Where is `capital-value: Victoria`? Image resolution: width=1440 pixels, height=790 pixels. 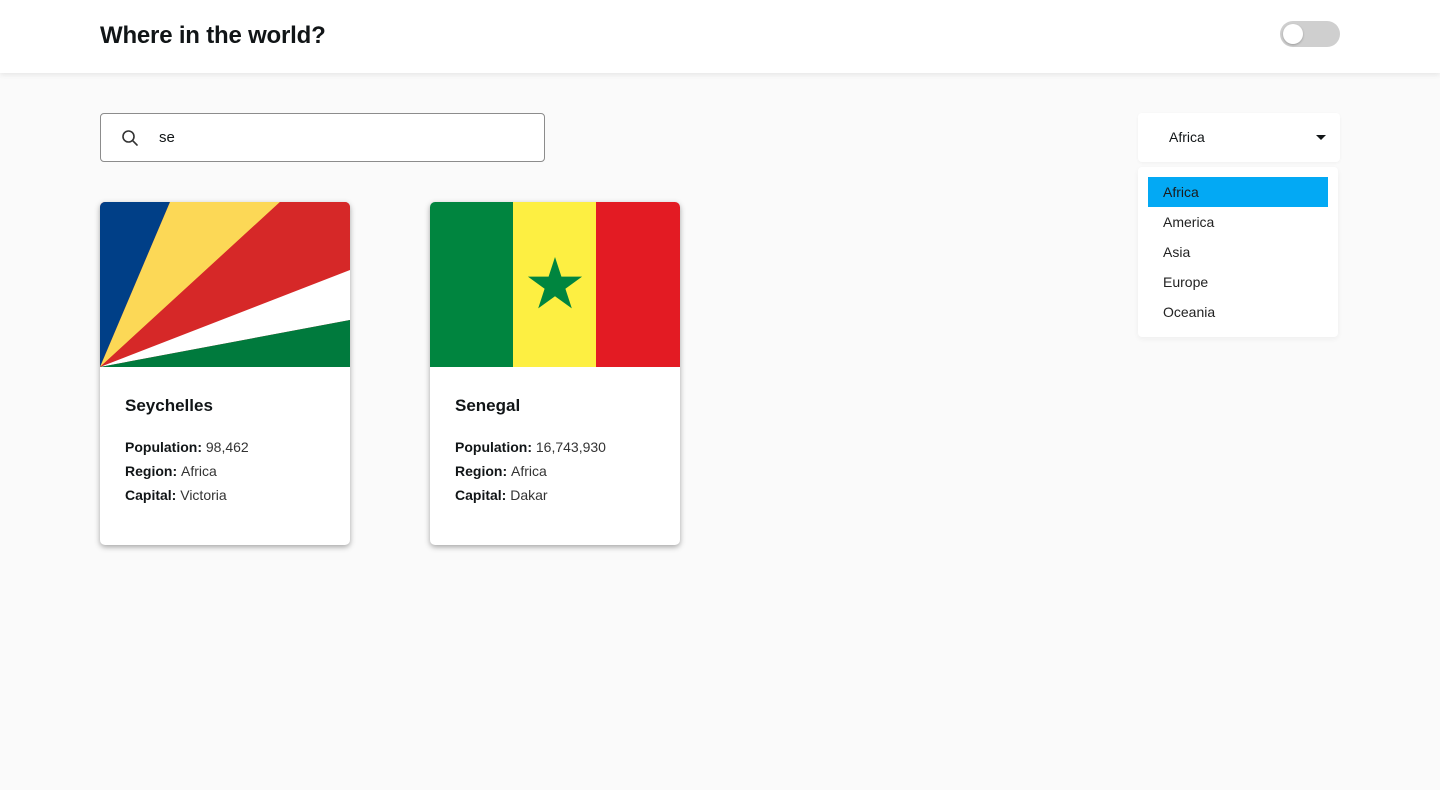
capital-value: Victoria is located at coordinates (203, 495).